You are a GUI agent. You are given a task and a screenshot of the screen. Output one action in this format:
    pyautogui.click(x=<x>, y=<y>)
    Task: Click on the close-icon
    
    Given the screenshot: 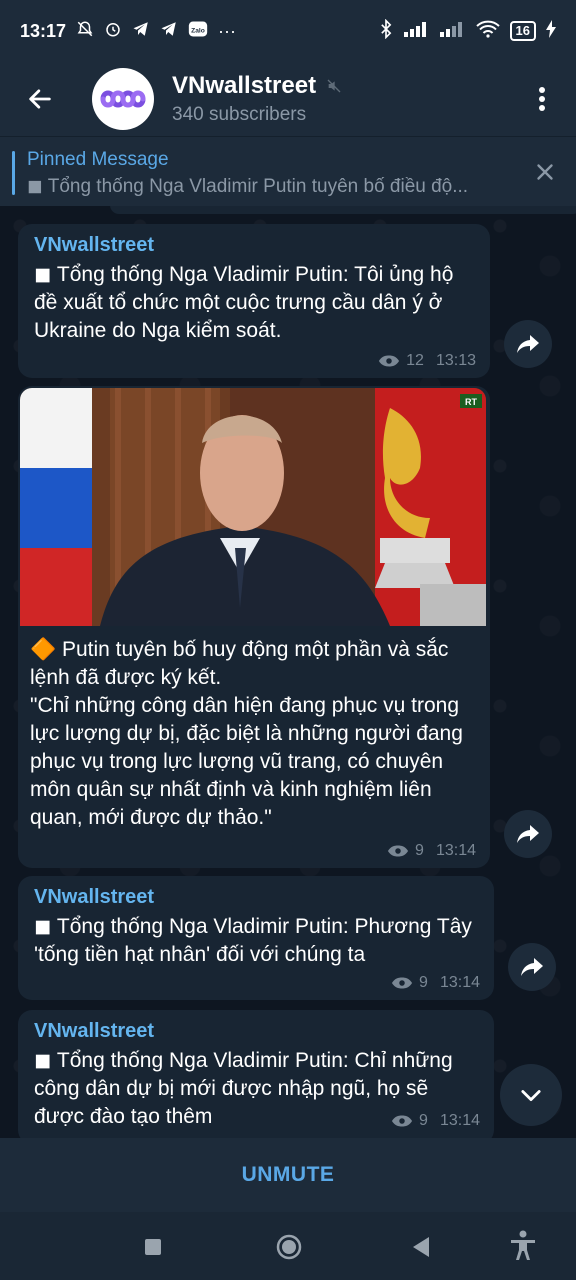 What is the action you would take?
    pyautogui.click(x=545, y=172)
    